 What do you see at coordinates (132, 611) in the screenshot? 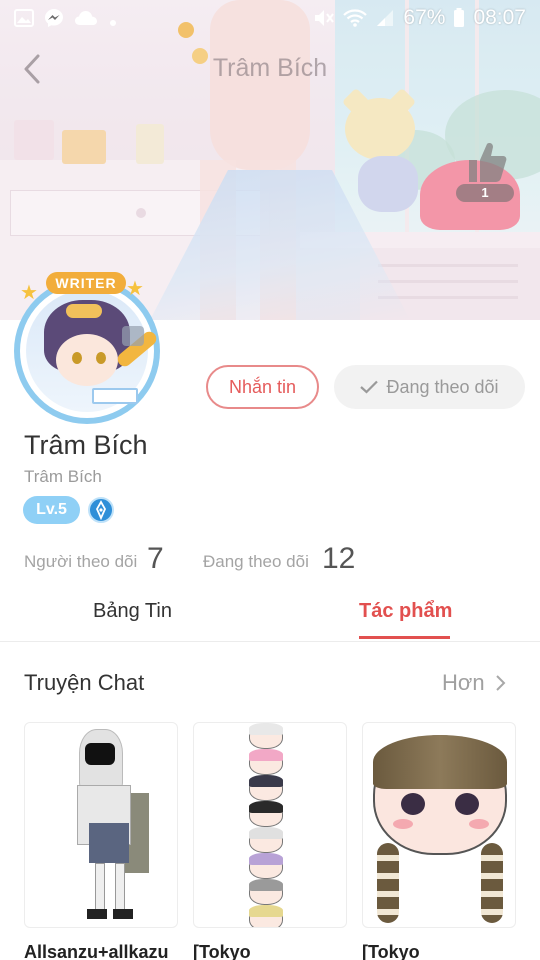
I see `tab-feed: Bảng Tin` at bounding box center [132, 611].